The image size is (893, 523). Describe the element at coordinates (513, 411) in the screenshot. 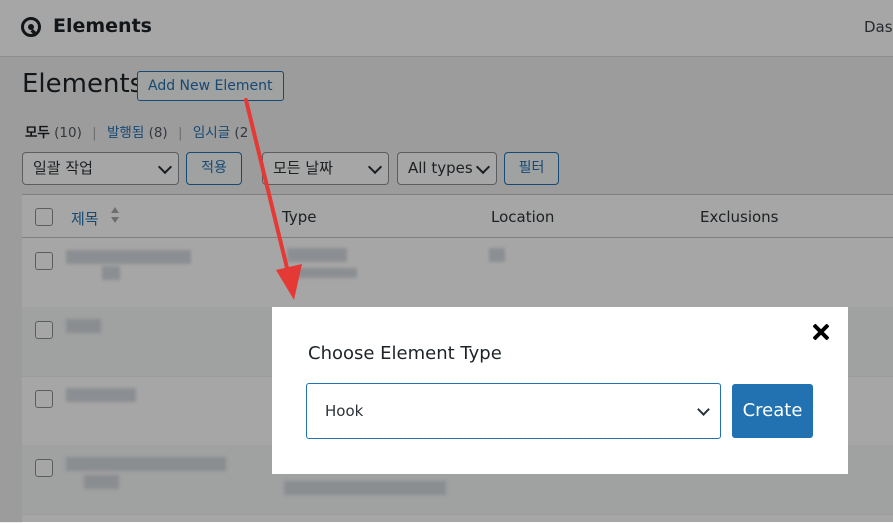

I see `element-type-select: Hook` at that location.